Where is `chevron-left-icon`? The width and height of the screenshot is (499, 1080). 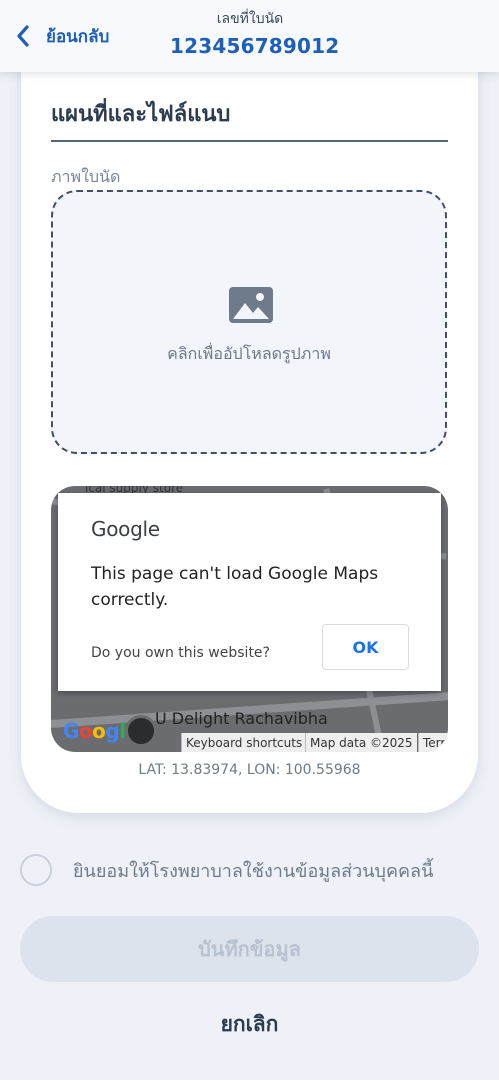 chevron-left-icon is located at coordinates (27, 36).